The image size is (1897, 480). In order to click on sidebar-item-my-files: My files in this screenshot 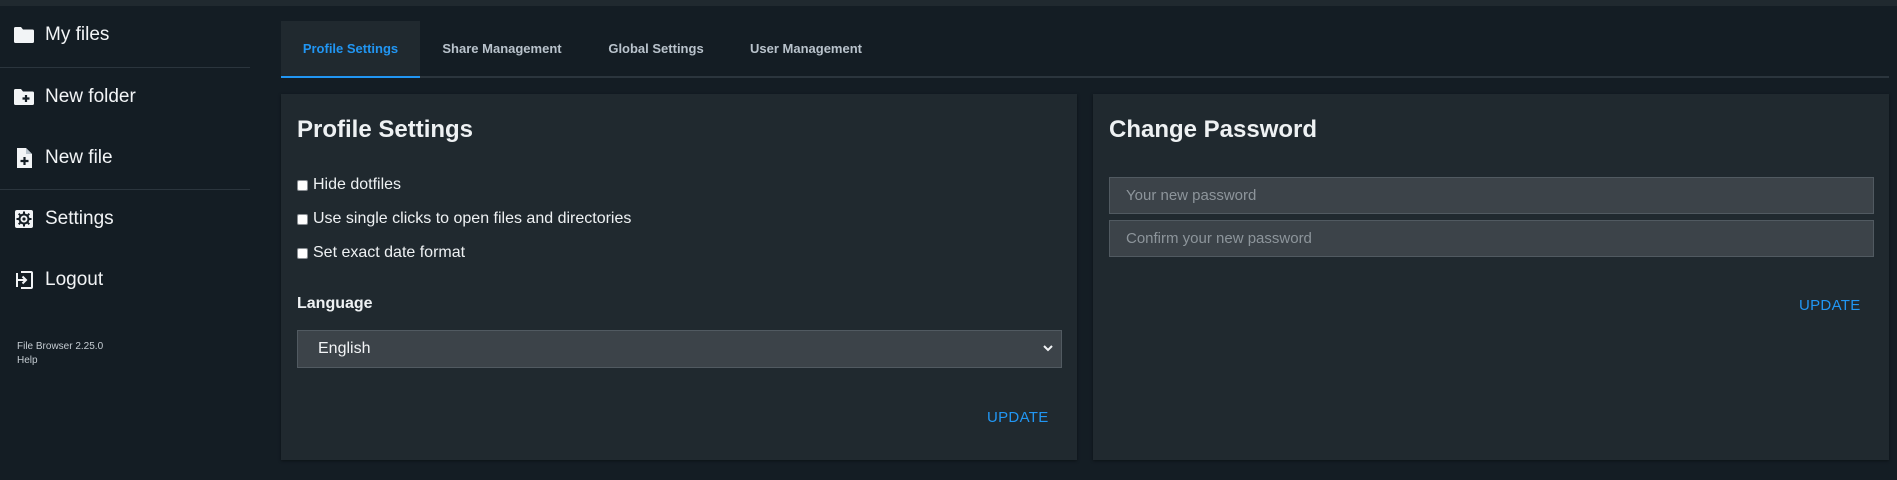, I will do `click(125, 35)`.